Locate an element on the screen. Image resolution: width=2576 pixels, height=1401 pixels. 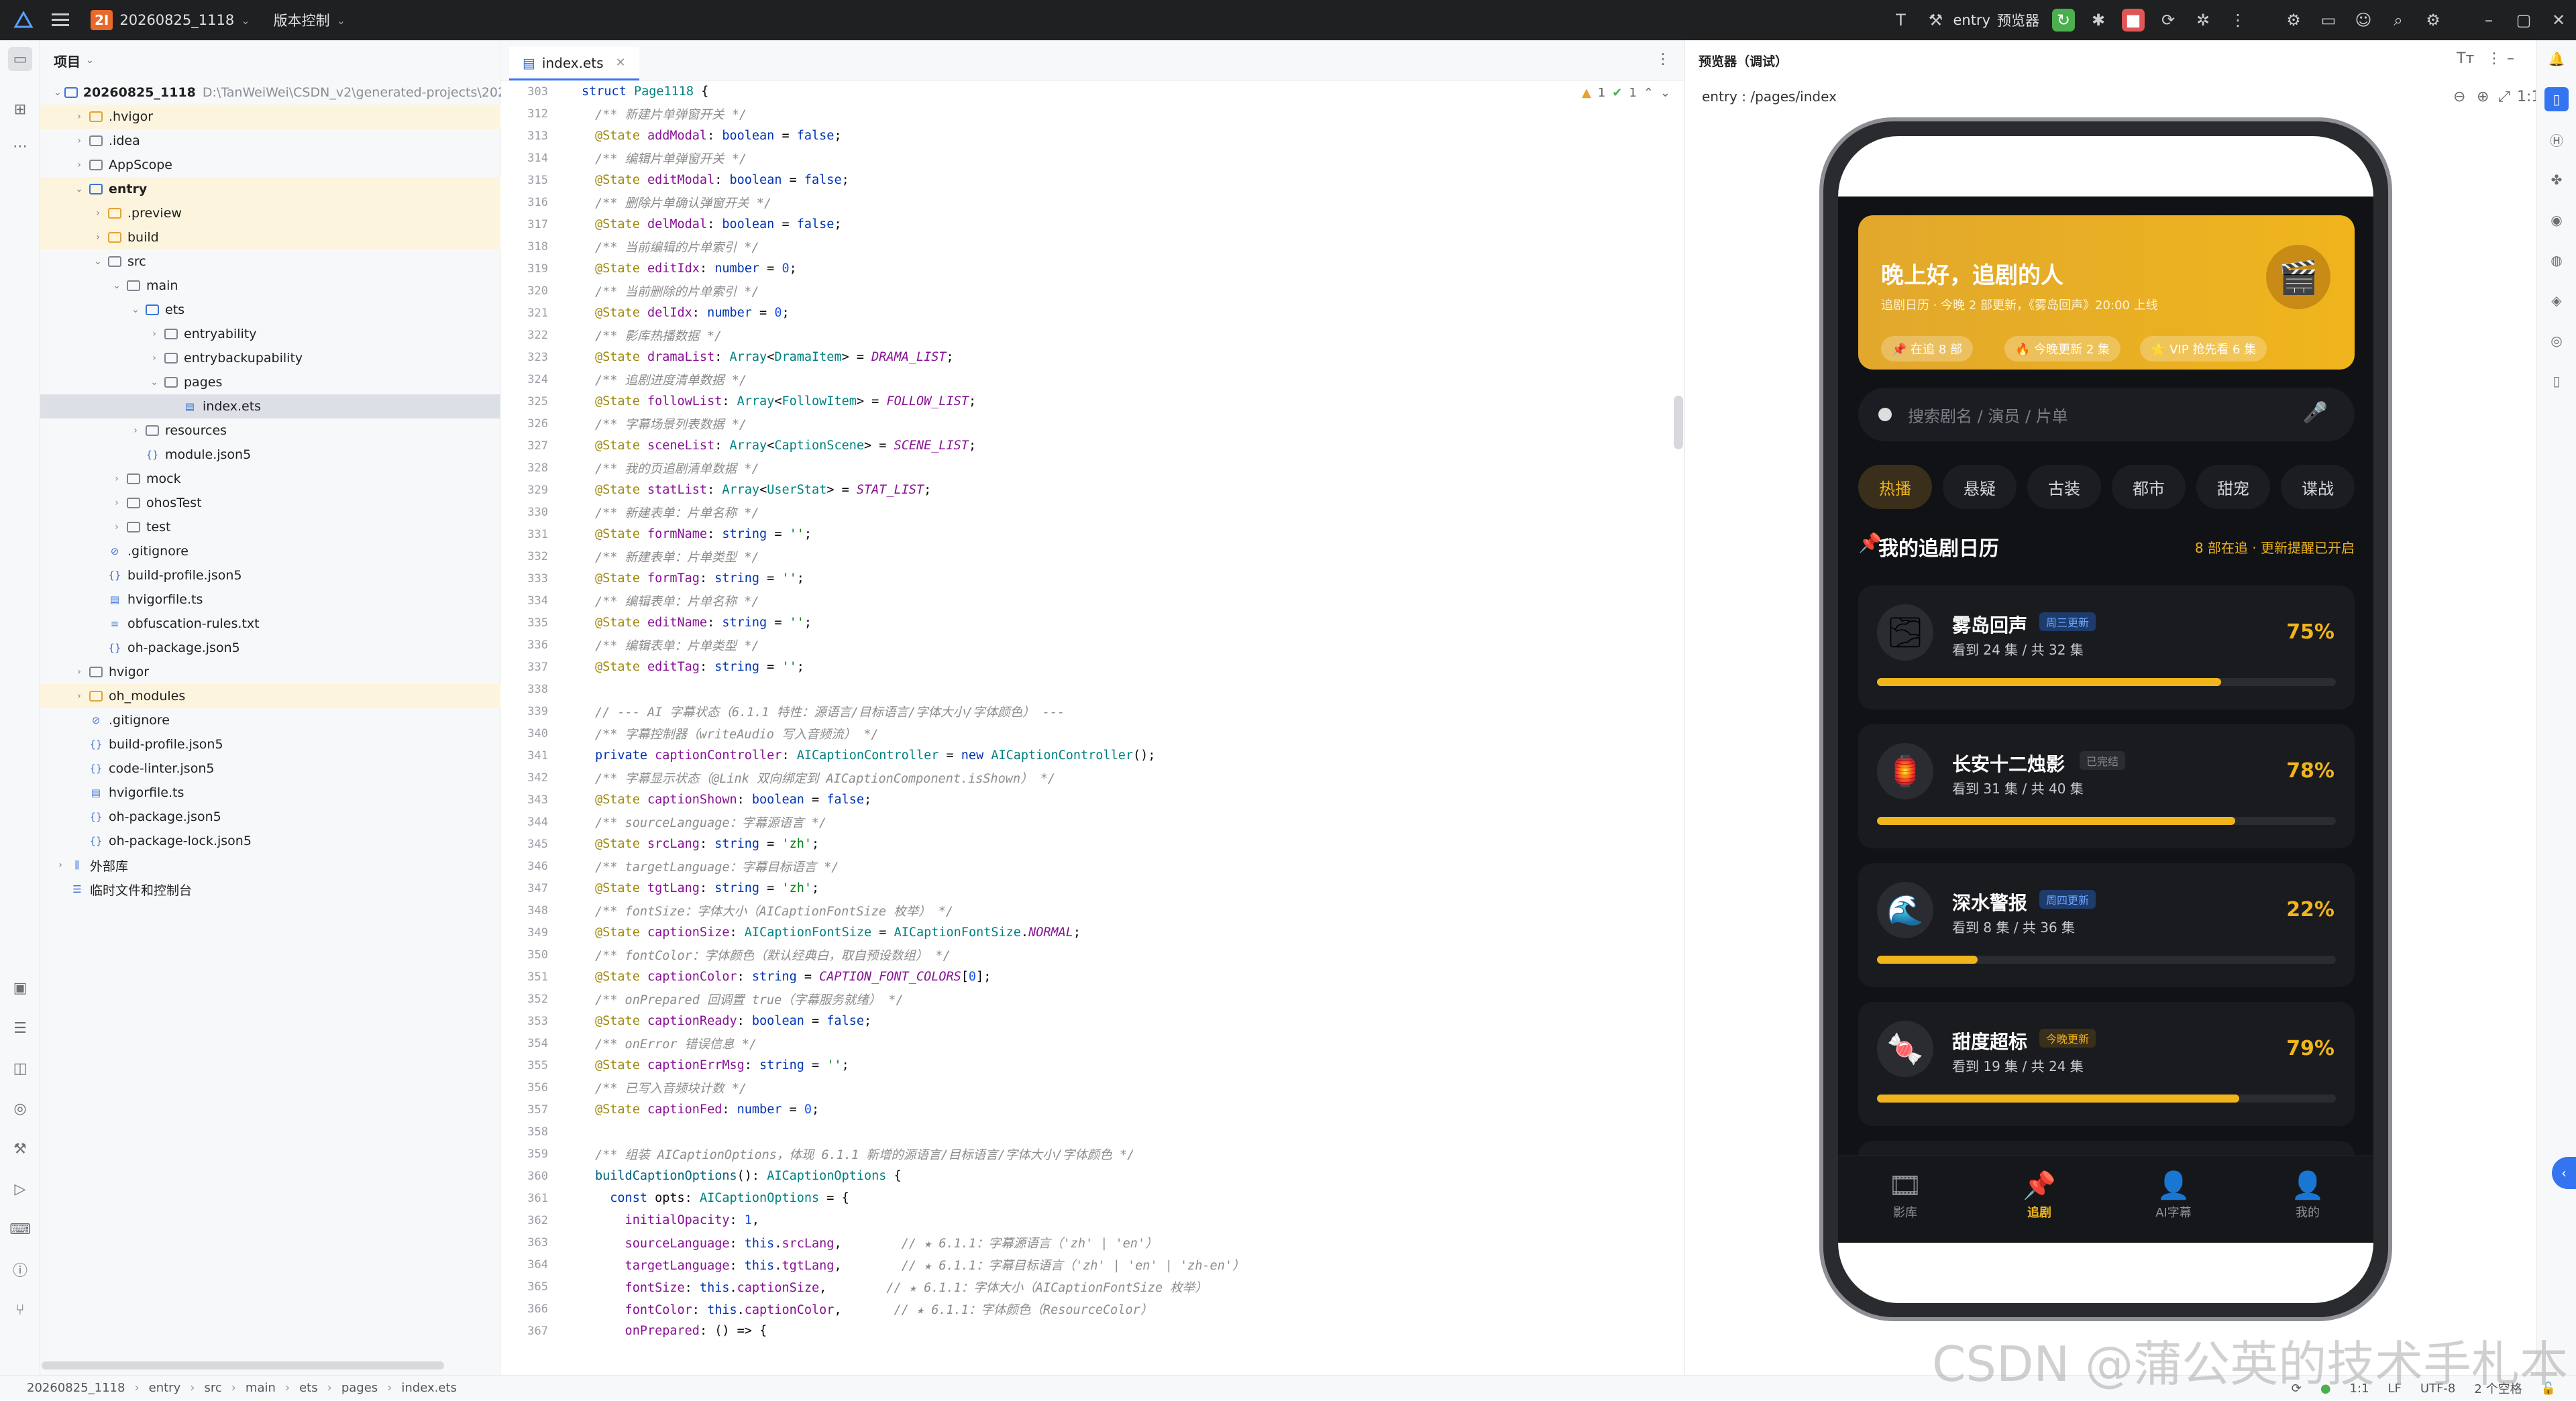
tree-item: ⊘ .gitignore is located at coordinates (270, 720).